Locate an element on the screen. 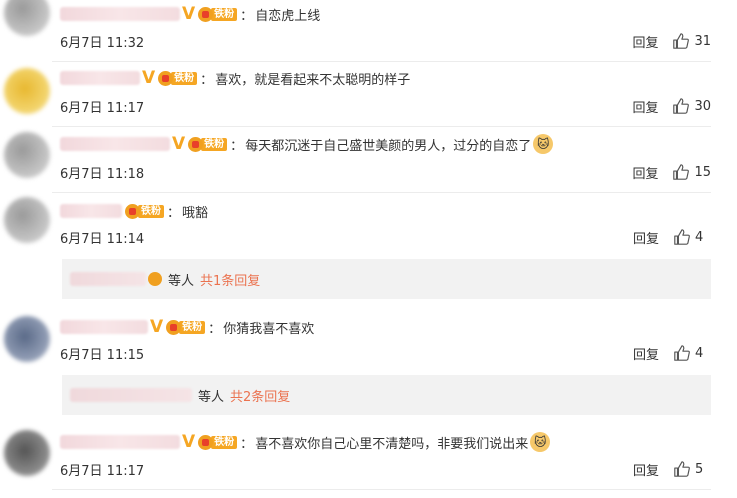 The image size is (737, 498). comment-text: 每天都沉迷于自己盛世美颜的男人，过分的自恋了 is located at coordinates (388, 146).